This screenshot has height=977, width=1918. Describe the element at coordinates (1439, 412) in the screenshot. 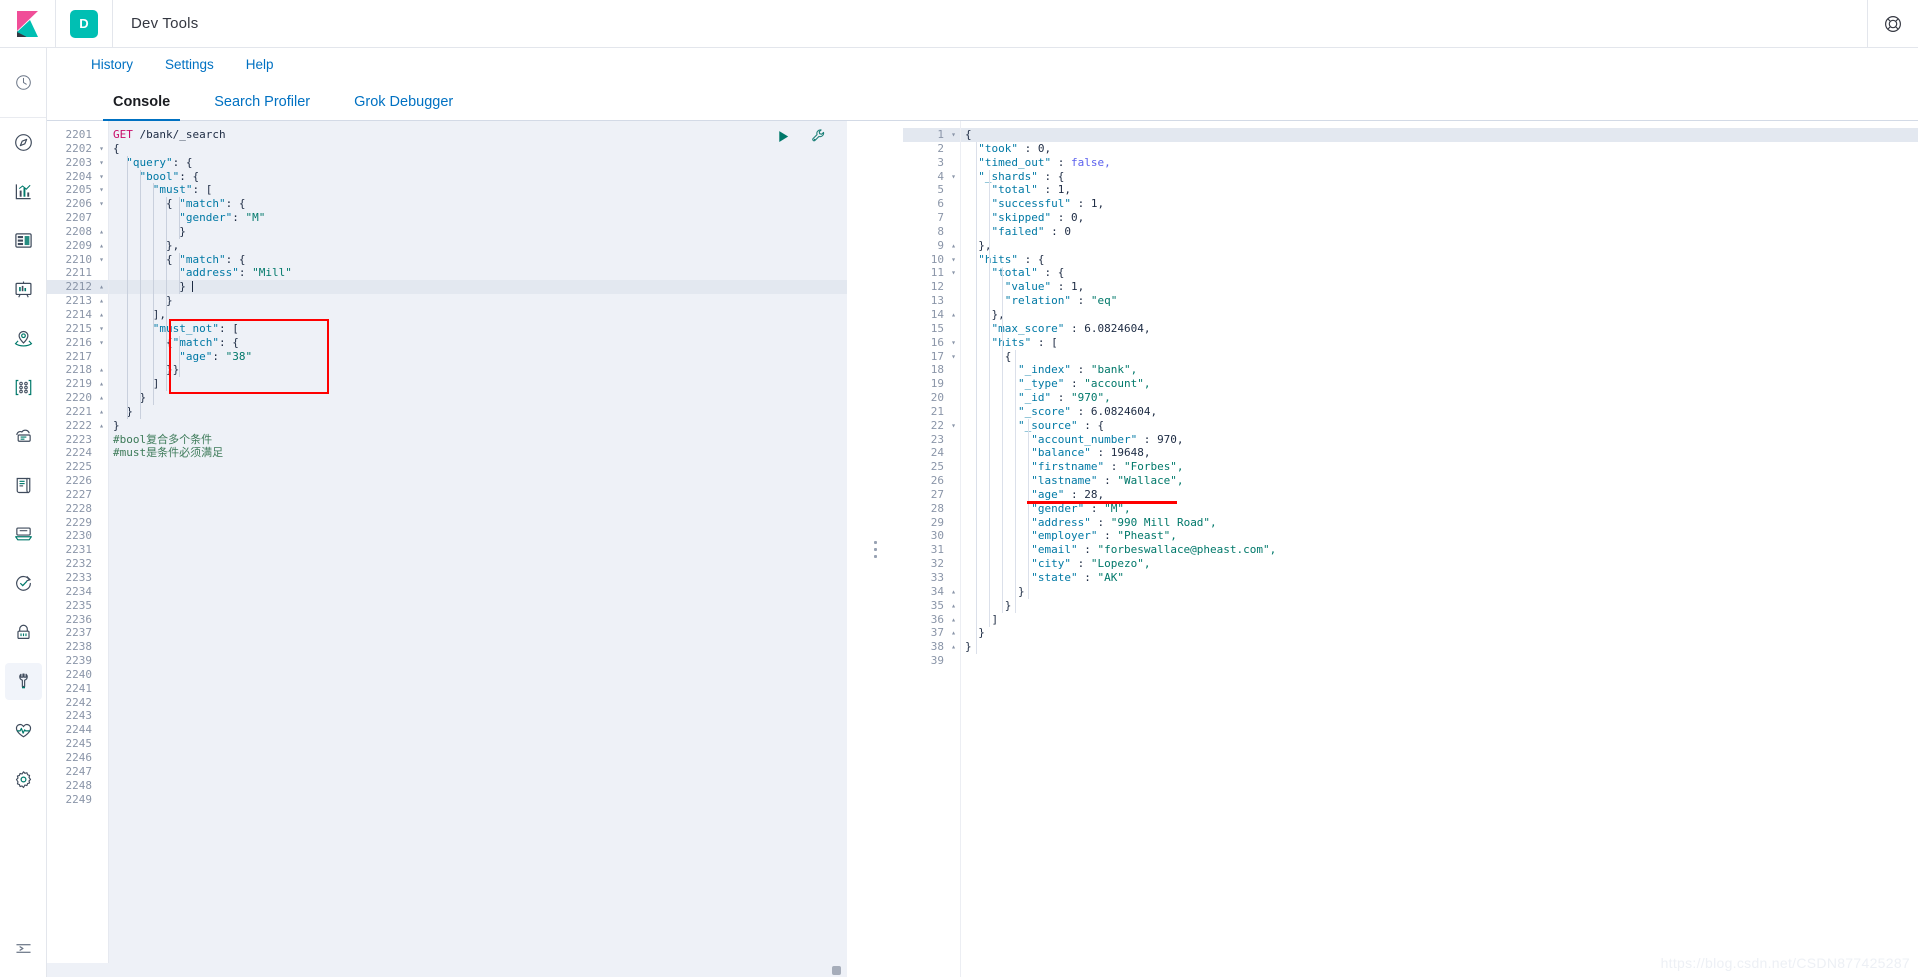

I see `response-line: "_score" : 6.0824604,` at that location.